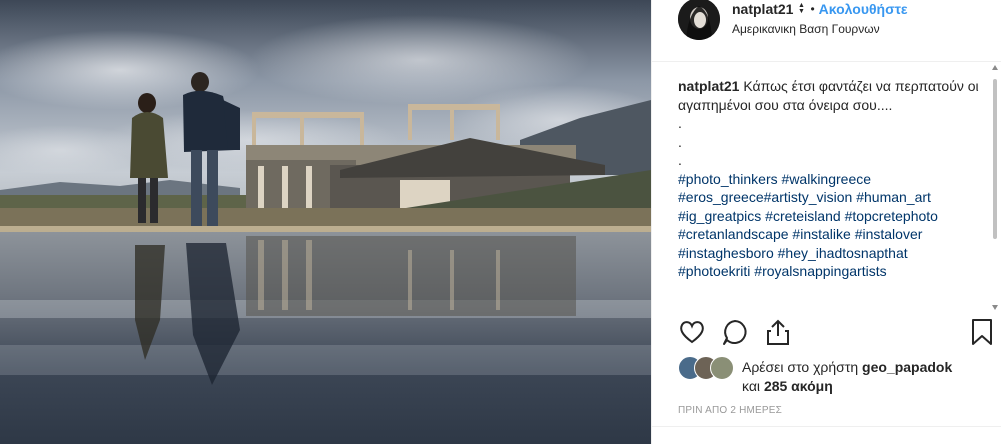 The width and height of the screenshot is (1001, 444). I want to click on hashtag-link: #instaghesboro, so click(726, 253).